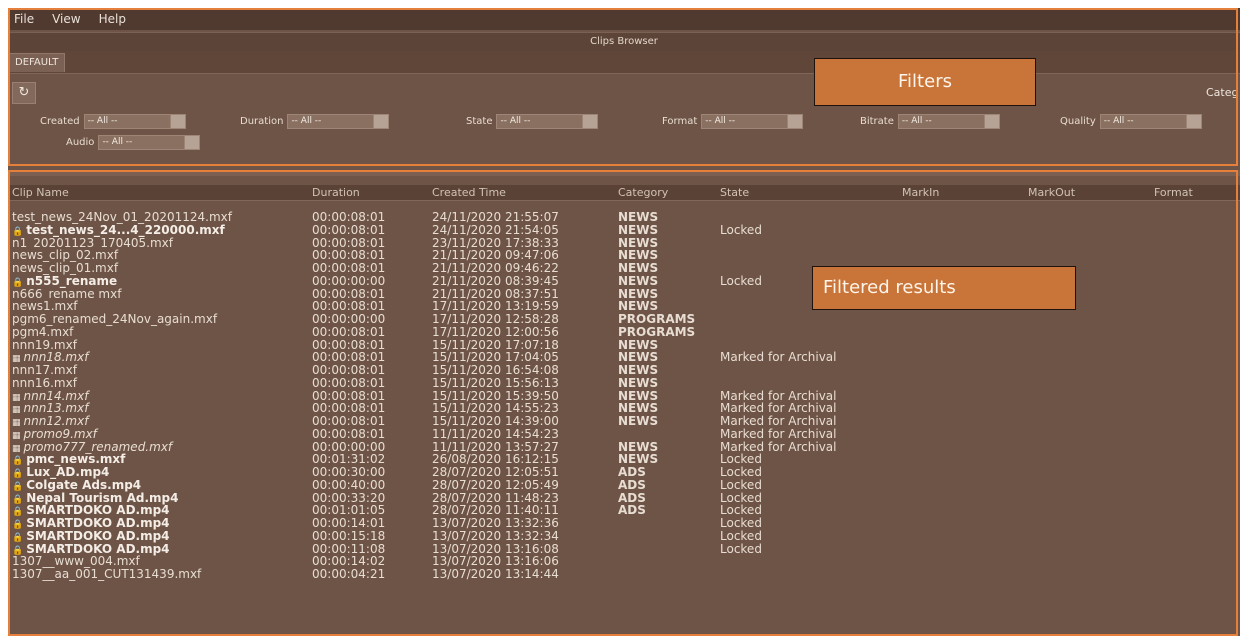  Describe the element at coordinates (338, 121) in the screenshot. I see `duration-select: -- All --` at that location.